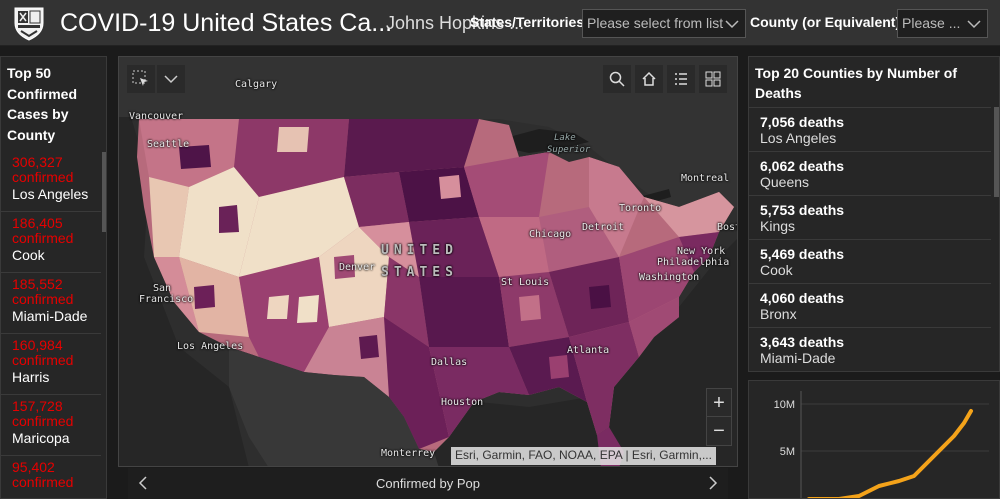 This screenshot has width=1000, height=499. Describe the element at coordinates (802, 166) in the screenshot. I see `deaths-count: 6,062 deaths` at that location.